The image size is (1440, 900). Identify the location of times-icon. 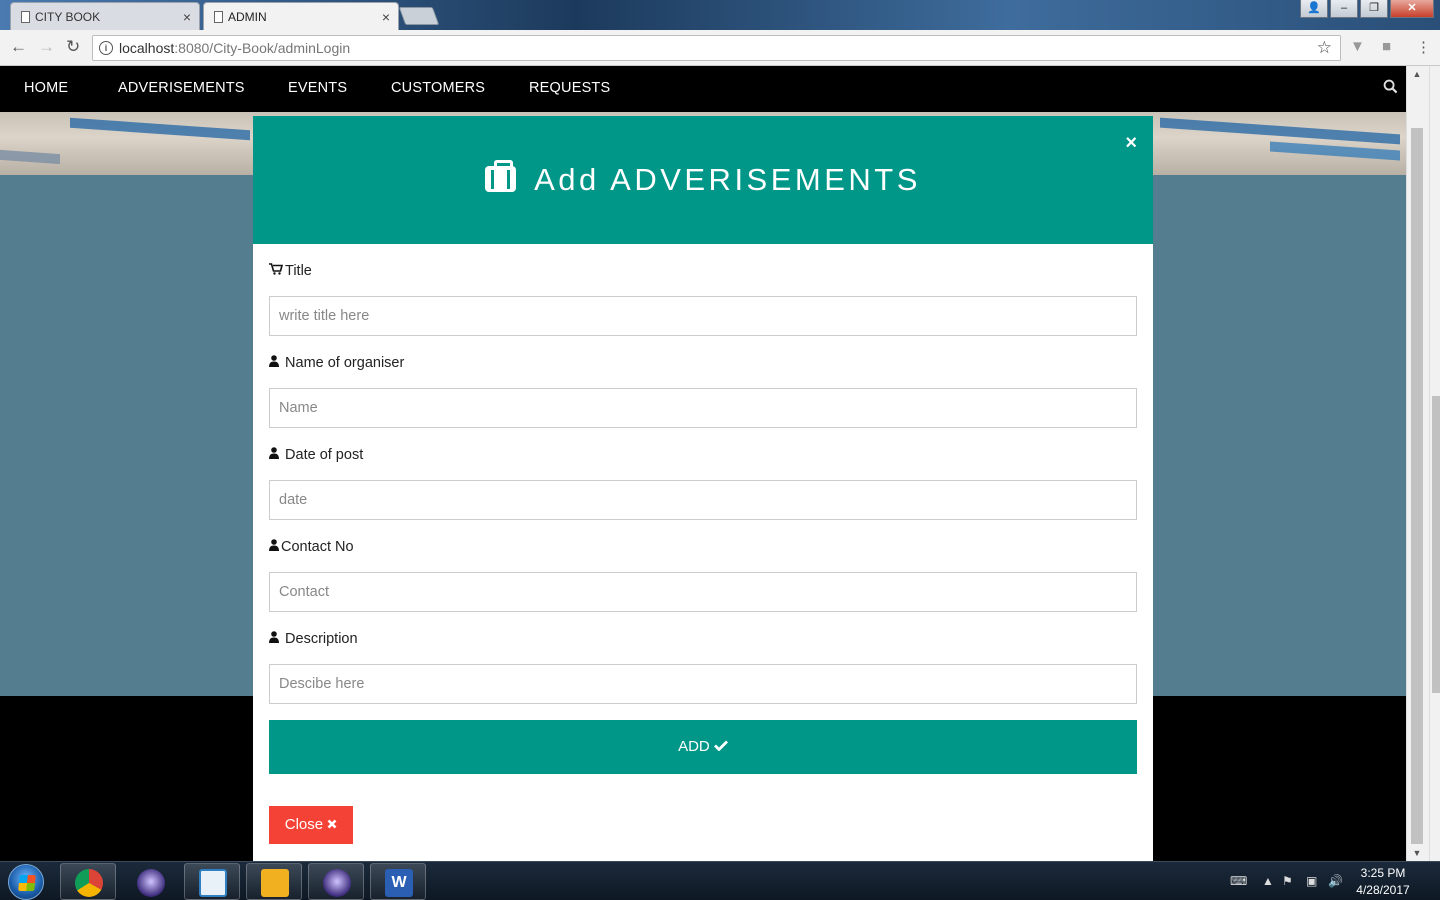
(332, 824).